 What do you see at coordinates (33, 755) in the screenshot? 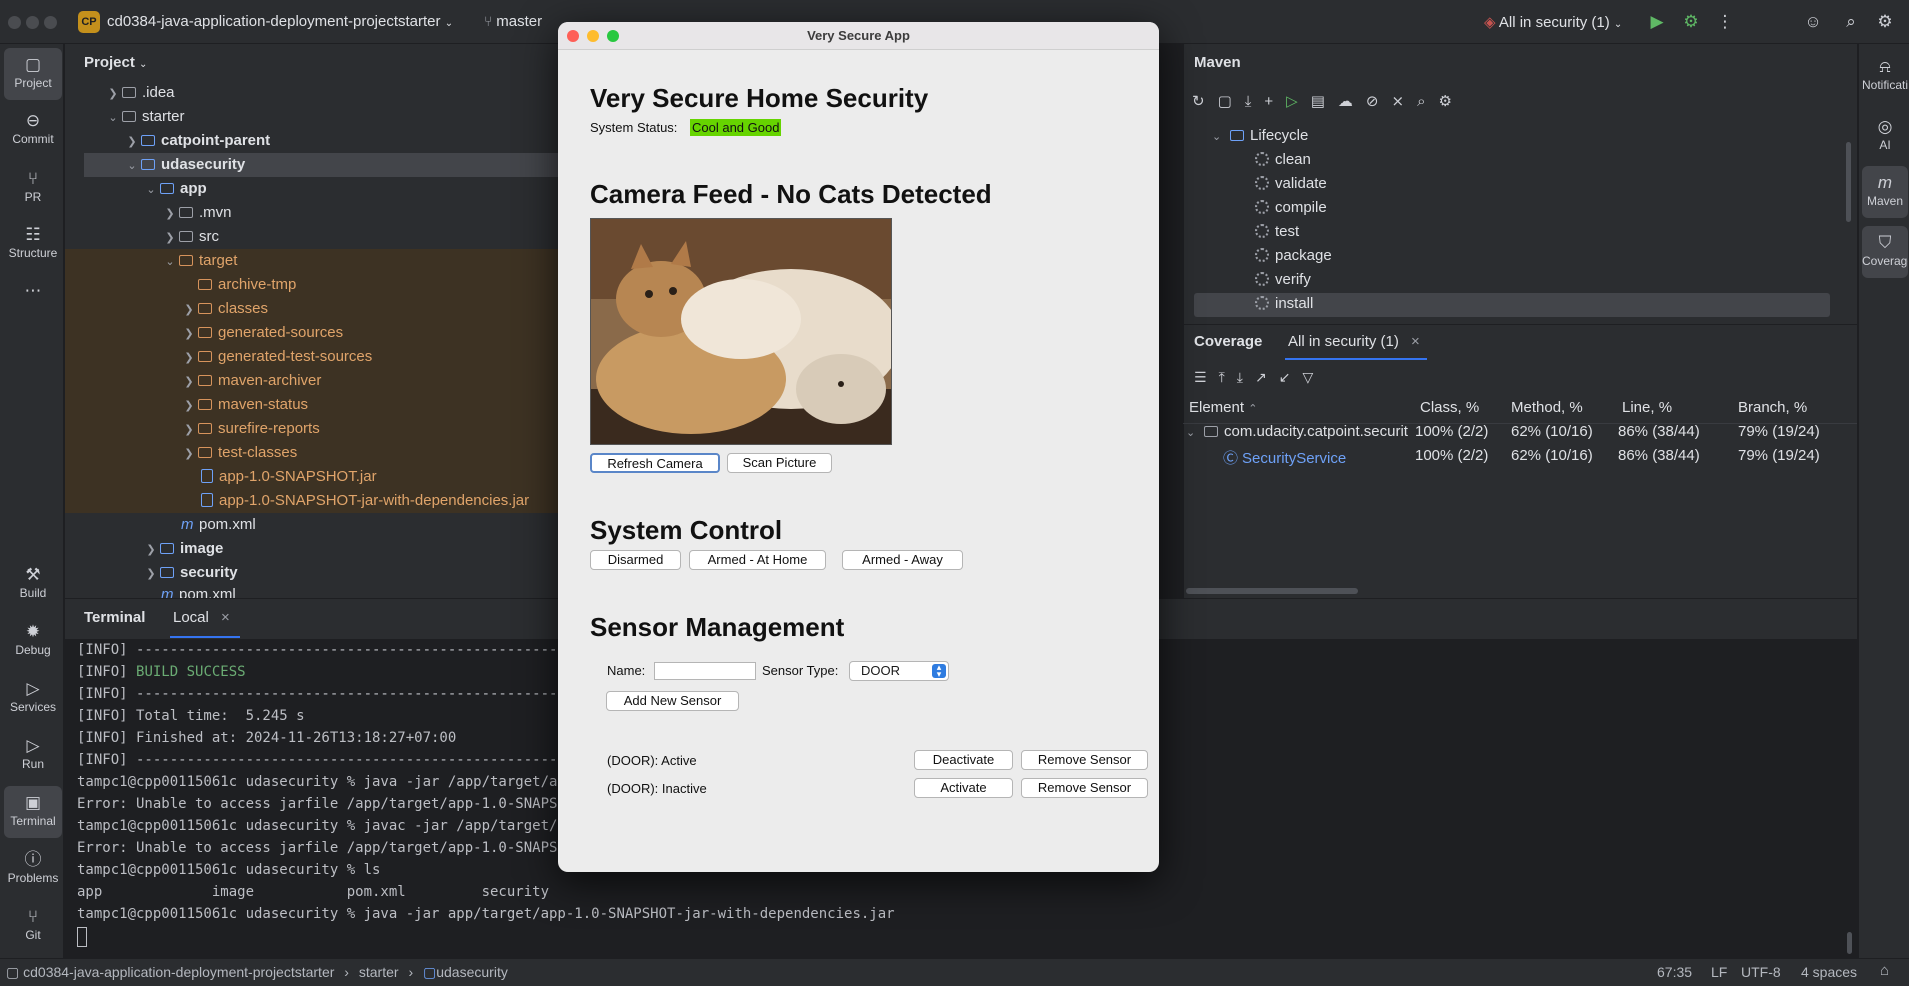
I see `tool-run: ▷ Run` at bounding box center [33, 755].